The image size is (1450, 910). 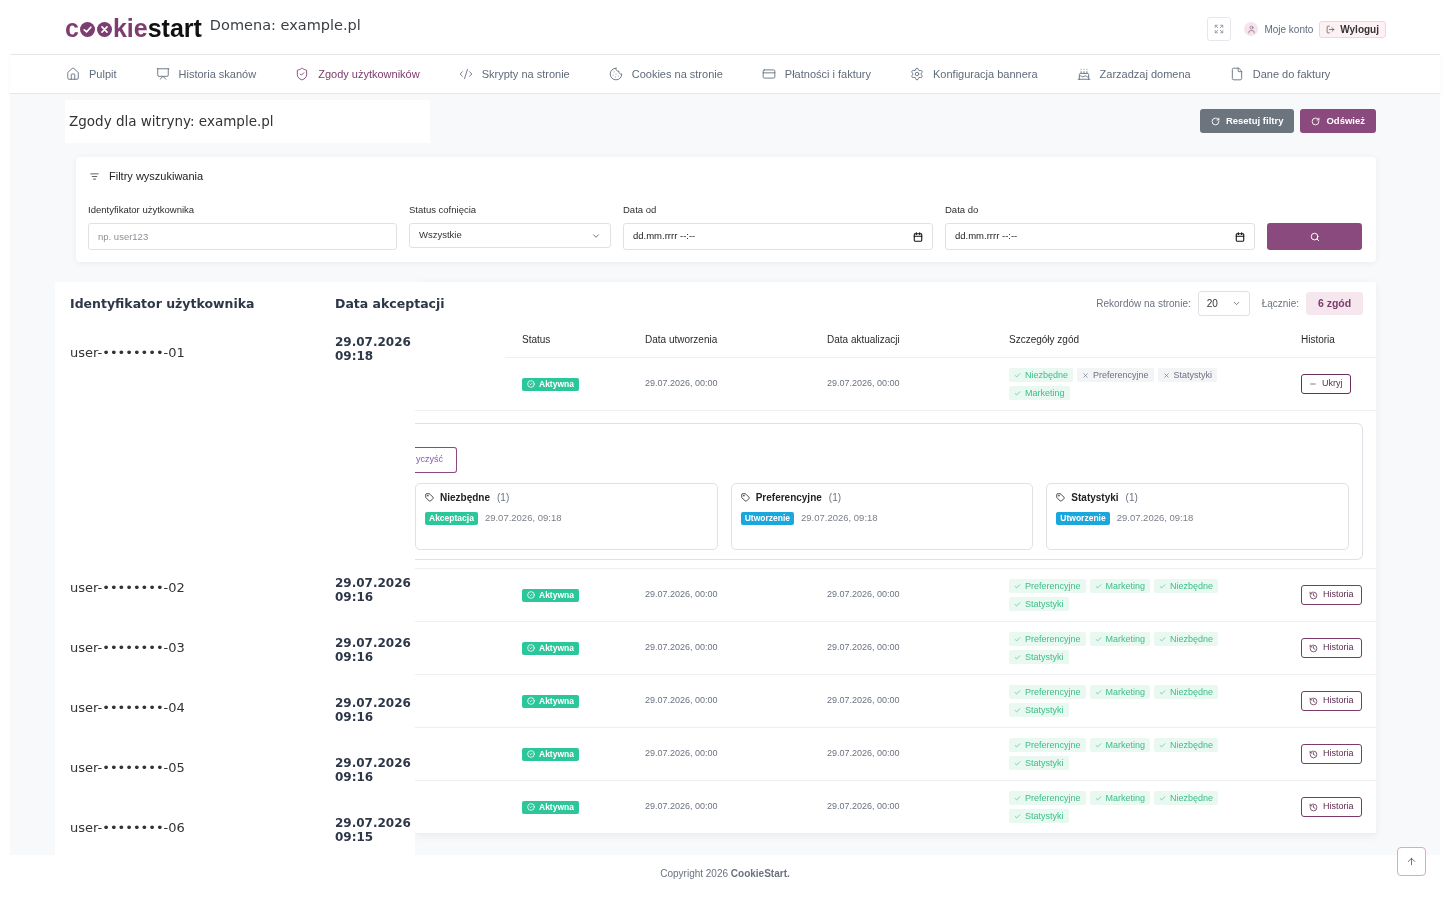 What do you see at coordinates (1219, 29) in the screenshot?
I see `fullscreen-button` at bounding box center [1219, 29].